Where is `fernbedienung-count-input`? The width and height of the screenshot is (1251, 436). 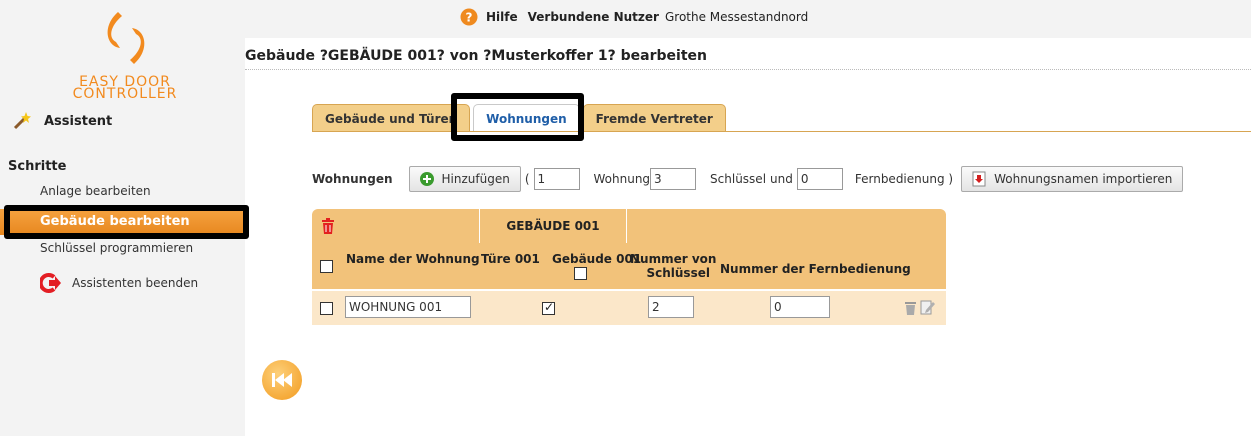 fernbedienung-count-input is located at coordinates (819, 179).